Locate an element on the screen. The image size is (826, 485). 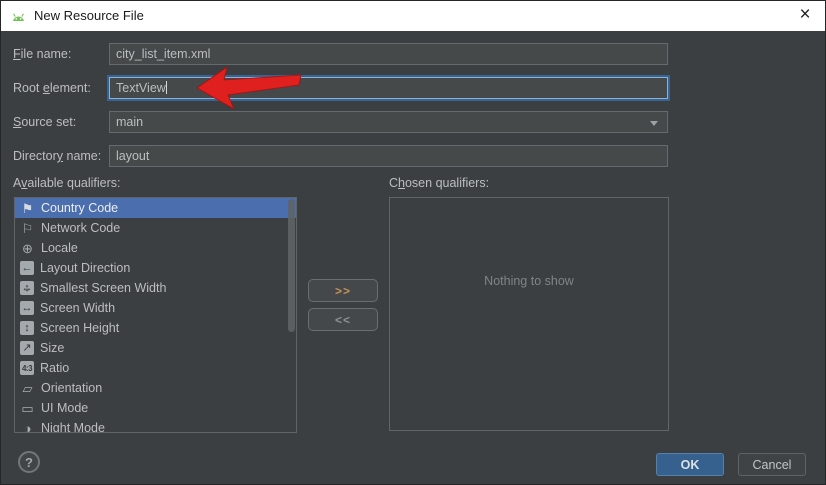
move-right-button: >> is located at coordinates (343, 290).